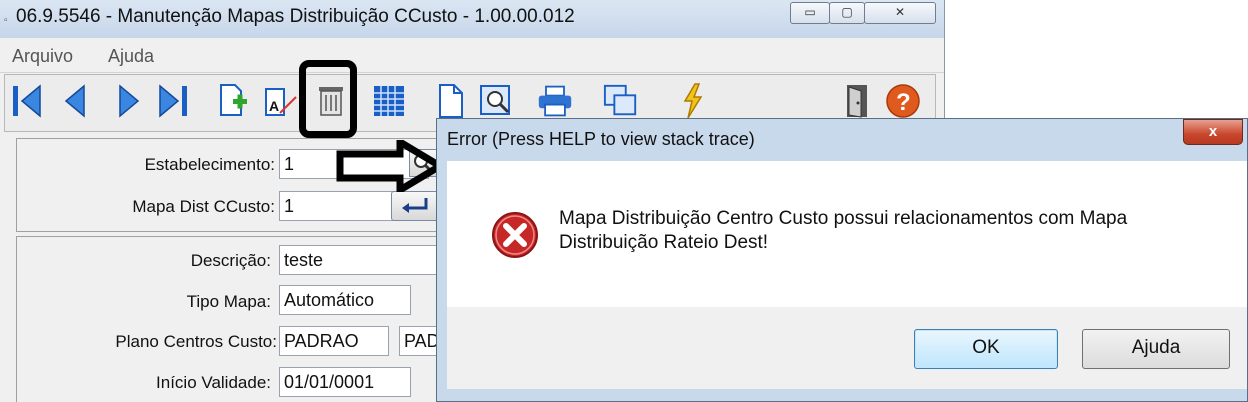  What do you see at coordinates (857, 101) in the screenshot?
I see `exit-door-icon` at bounding box center [857, 101].